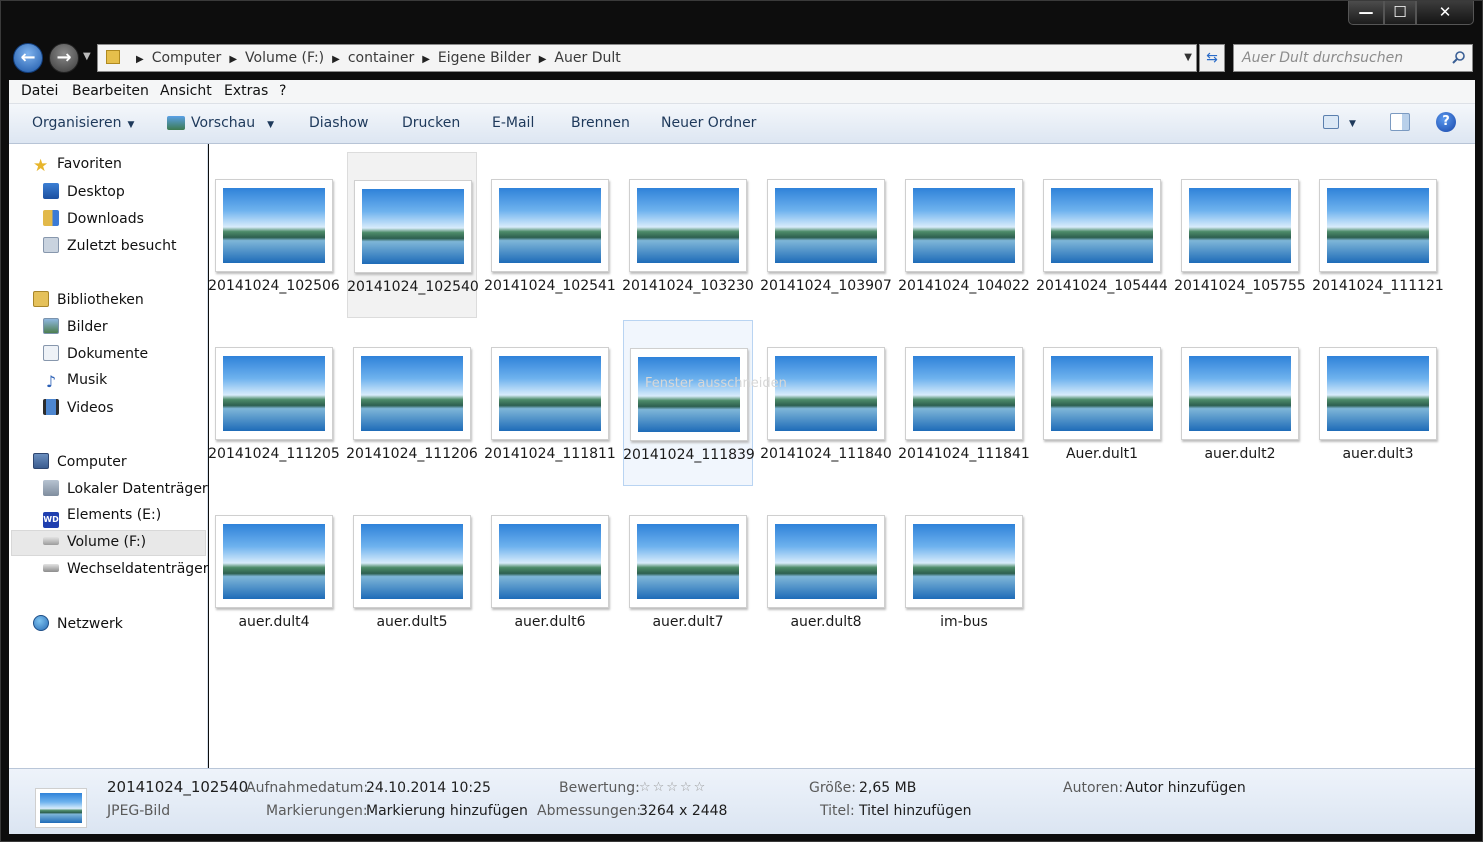 The width and height of the screenshot is (1483, 842). What do you see at coordinates (1102, 403) in the screenshot?
I see `file-item: Auer.dult1` at bounding box center [1102, 403].